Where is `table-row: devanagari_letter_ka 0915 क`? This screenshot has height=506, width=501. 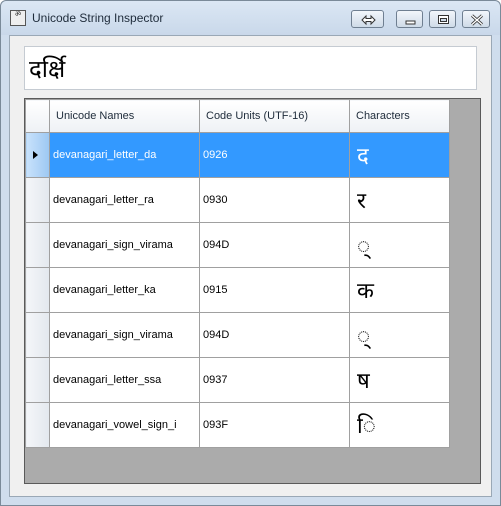 table-row: devanagari_letter_ka 0915 क is located at coordinates (237, 290).